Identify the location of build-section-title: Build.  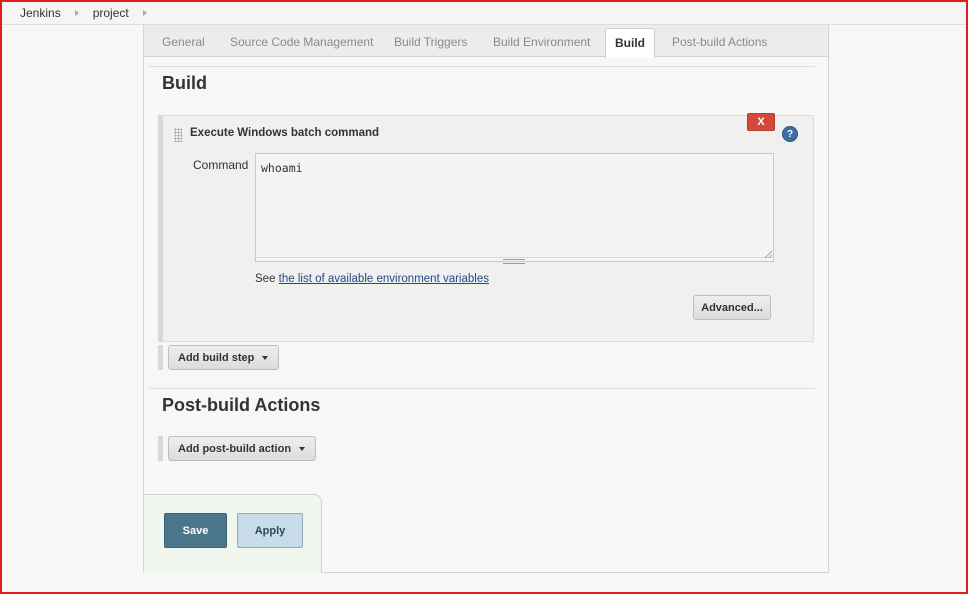
(184, 83).